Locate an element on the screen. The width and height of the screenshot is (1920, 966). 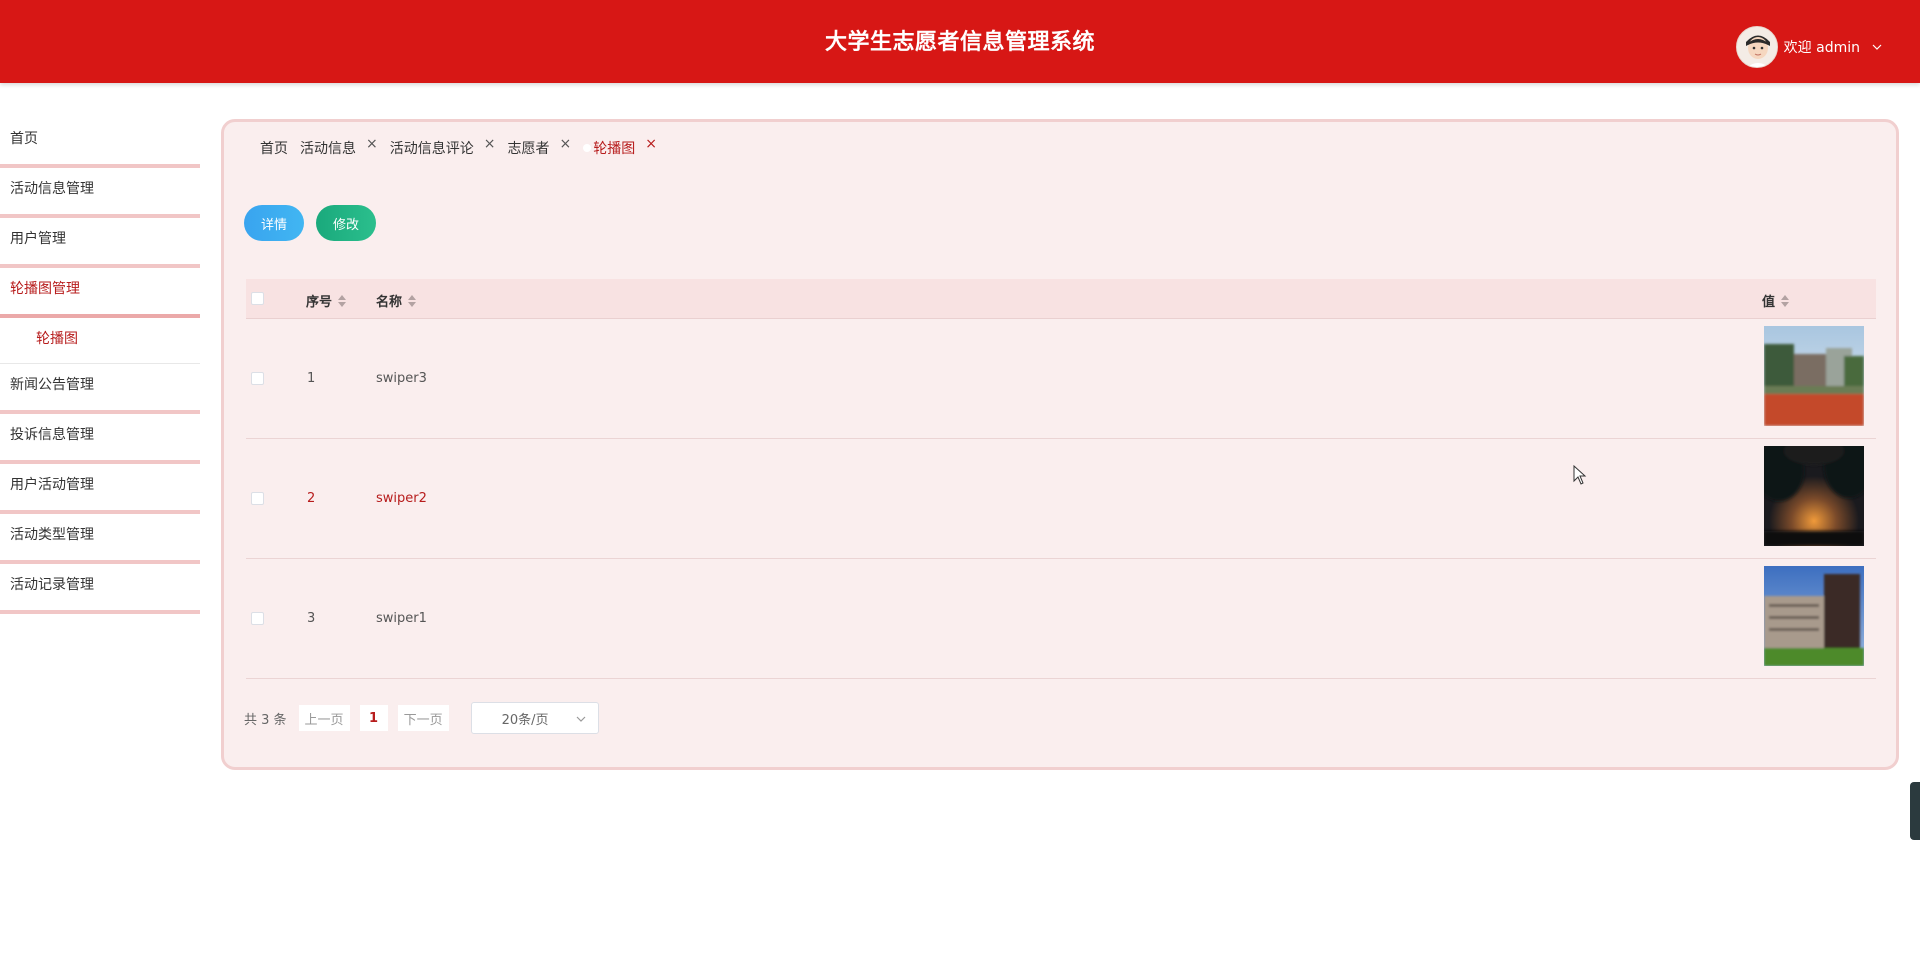
app-title: 大学生志愿者信息管理系统 is located at coordinates (959, 42).